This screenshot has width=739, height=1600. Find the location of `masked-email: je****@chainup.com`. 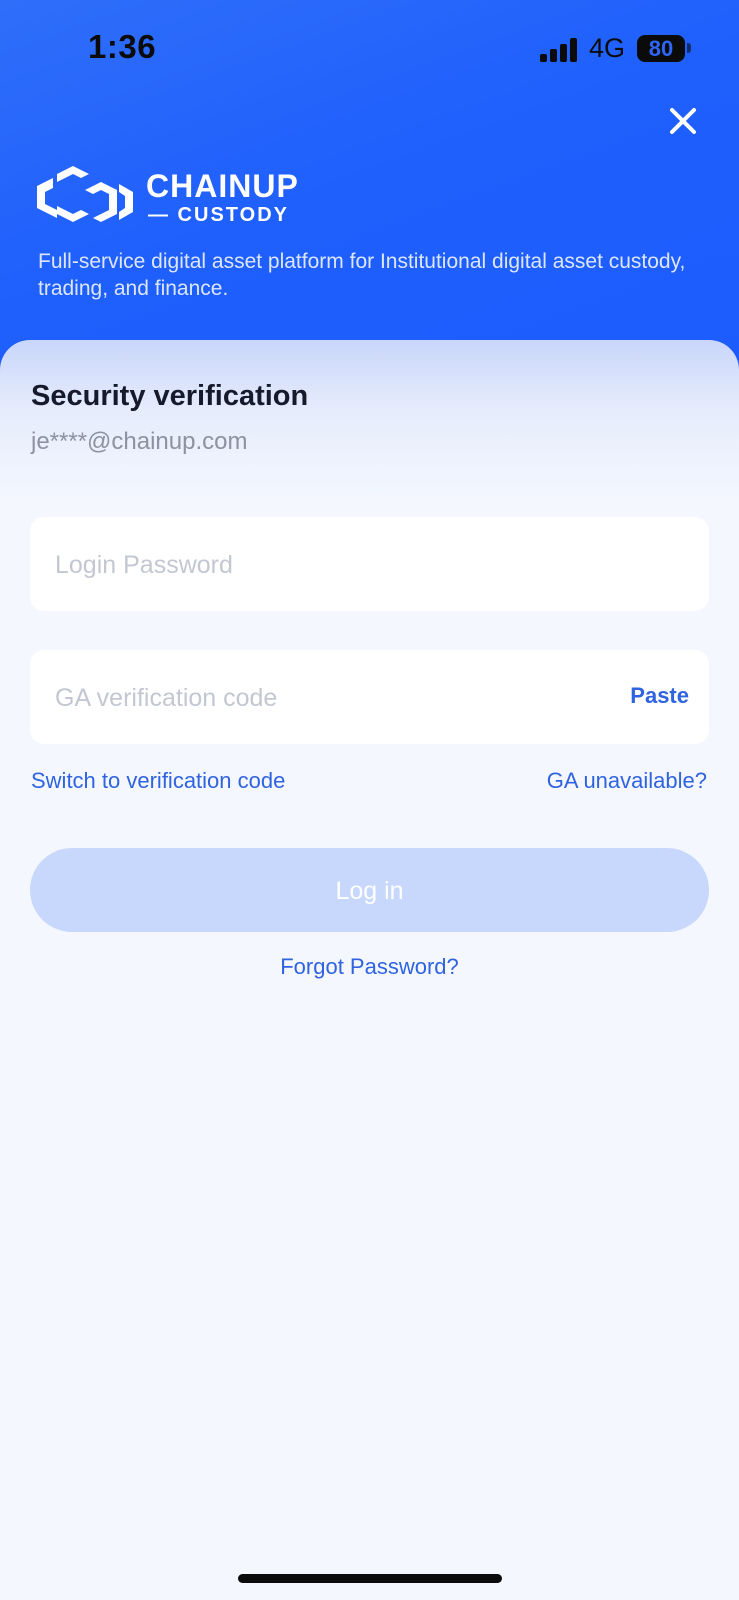

masked-email: je****@chainup.com is located at coordinates (139, 441).